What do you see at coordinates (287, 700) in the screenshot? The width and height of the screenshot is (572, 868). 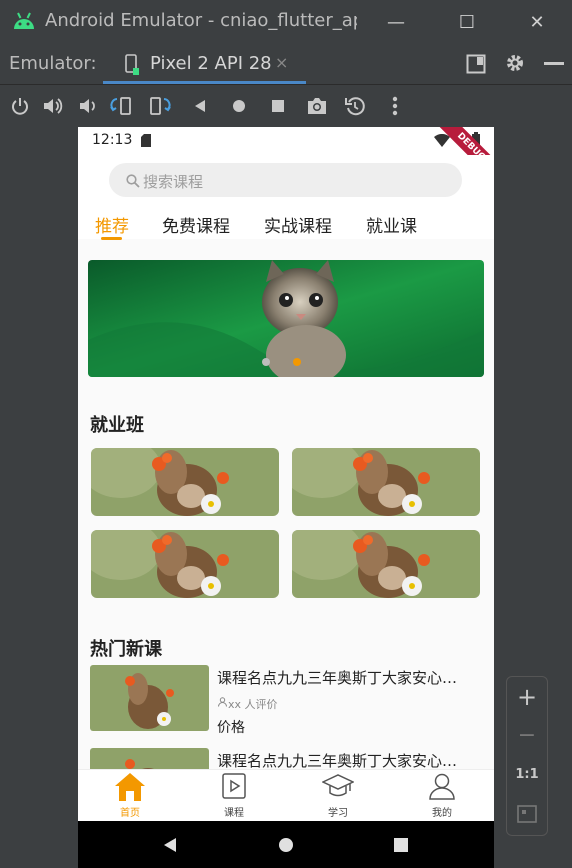 I see `hot-course-item: 课程名点九九三年奥斯丁大家安心… xx 人评价 价格` at bounding box center [287, 700].